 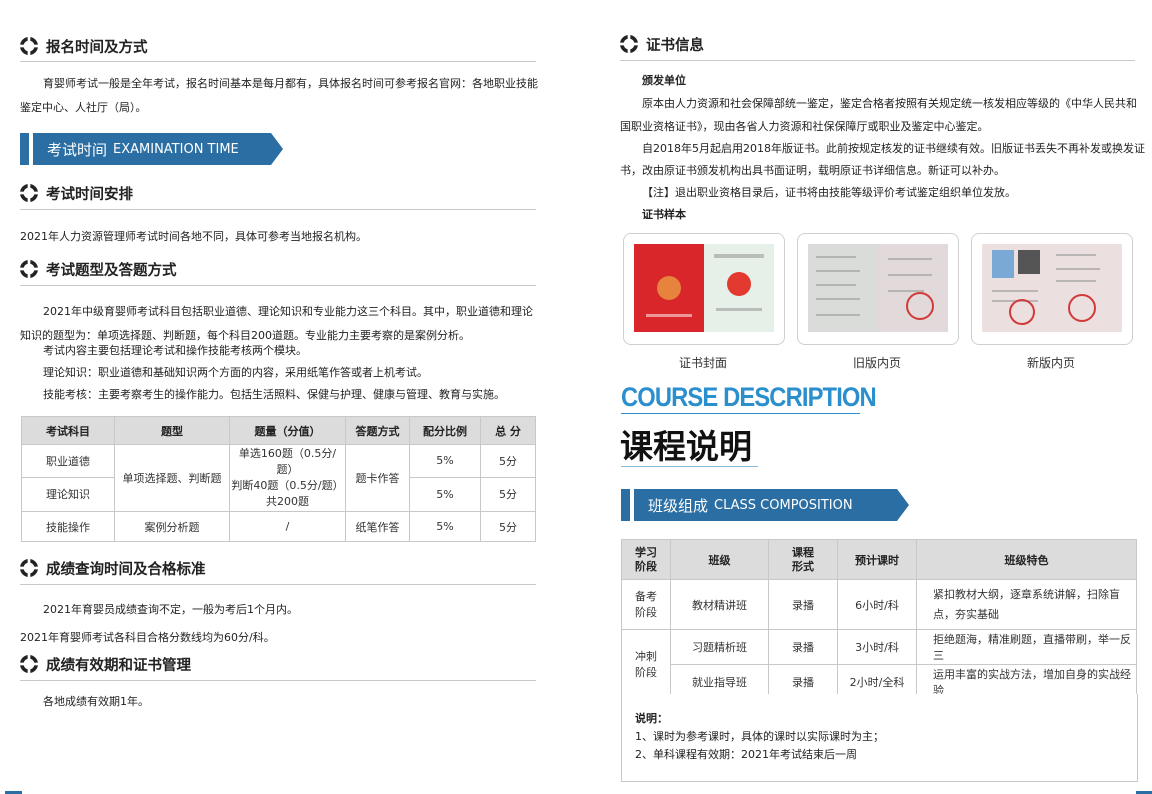 What do you see at coordinates (68, 526) in the screenshot?
I see `cell-subject: 技能操作` at bounding box center [68, 526].